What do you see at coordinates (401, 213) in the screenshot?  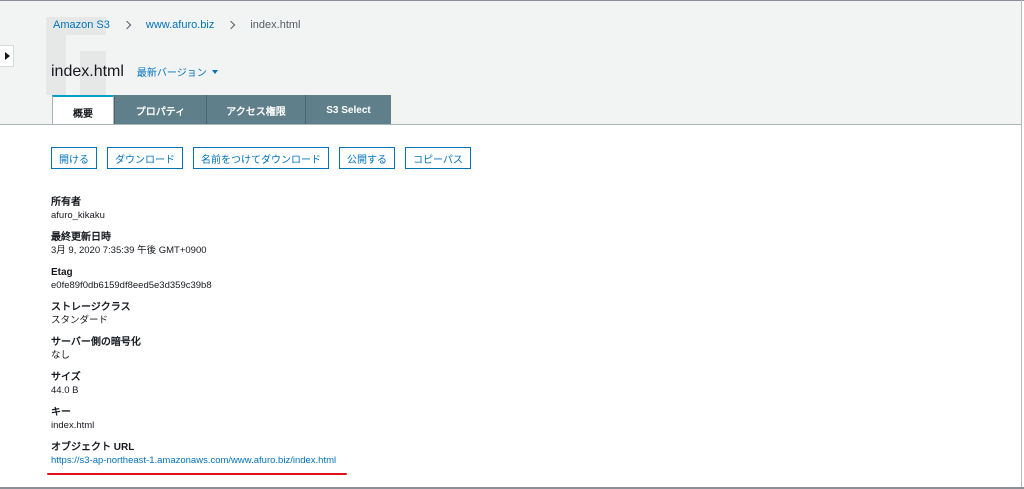 I see `property-owner: 所有者 afuro_kikaku` at bounding box center [401, 213].